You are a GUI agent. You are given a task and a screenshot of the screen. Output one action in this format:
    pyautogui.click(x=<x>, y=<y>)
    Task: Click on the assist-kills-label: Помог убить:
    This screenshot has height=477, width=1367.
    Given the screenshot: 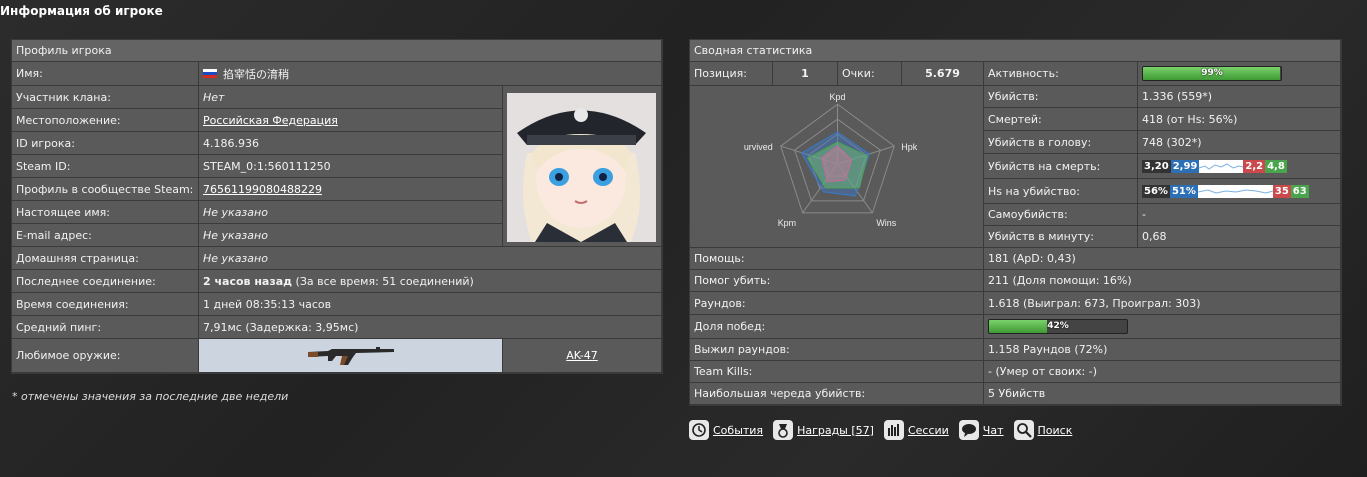 What is the action you would take?
    pyautogui.click(x=837, y=281)
    